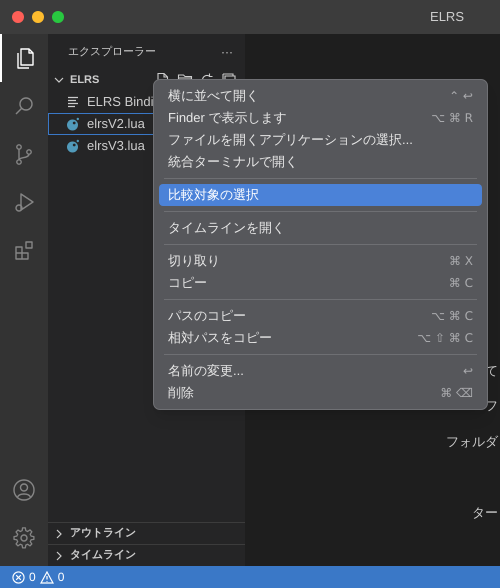 Image resolution: width=500 pixels, height=588 pixels. I want to click on close-window-button, so click(18, 17).